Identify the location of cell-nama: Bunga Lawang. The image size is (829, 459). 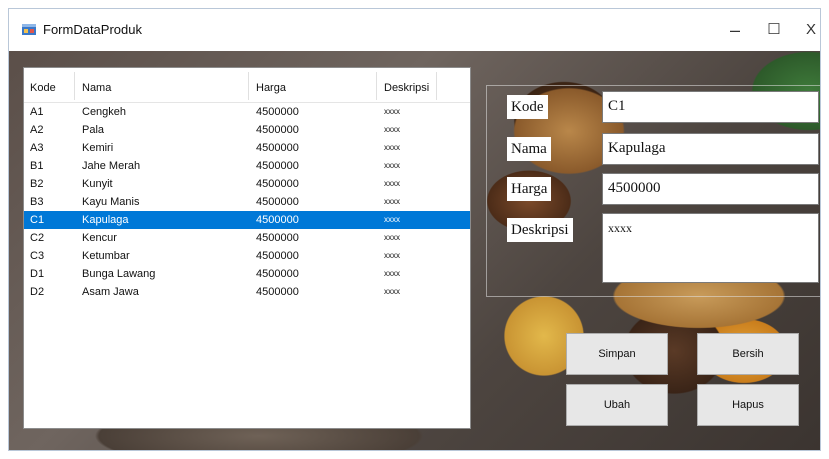
(119, 274).